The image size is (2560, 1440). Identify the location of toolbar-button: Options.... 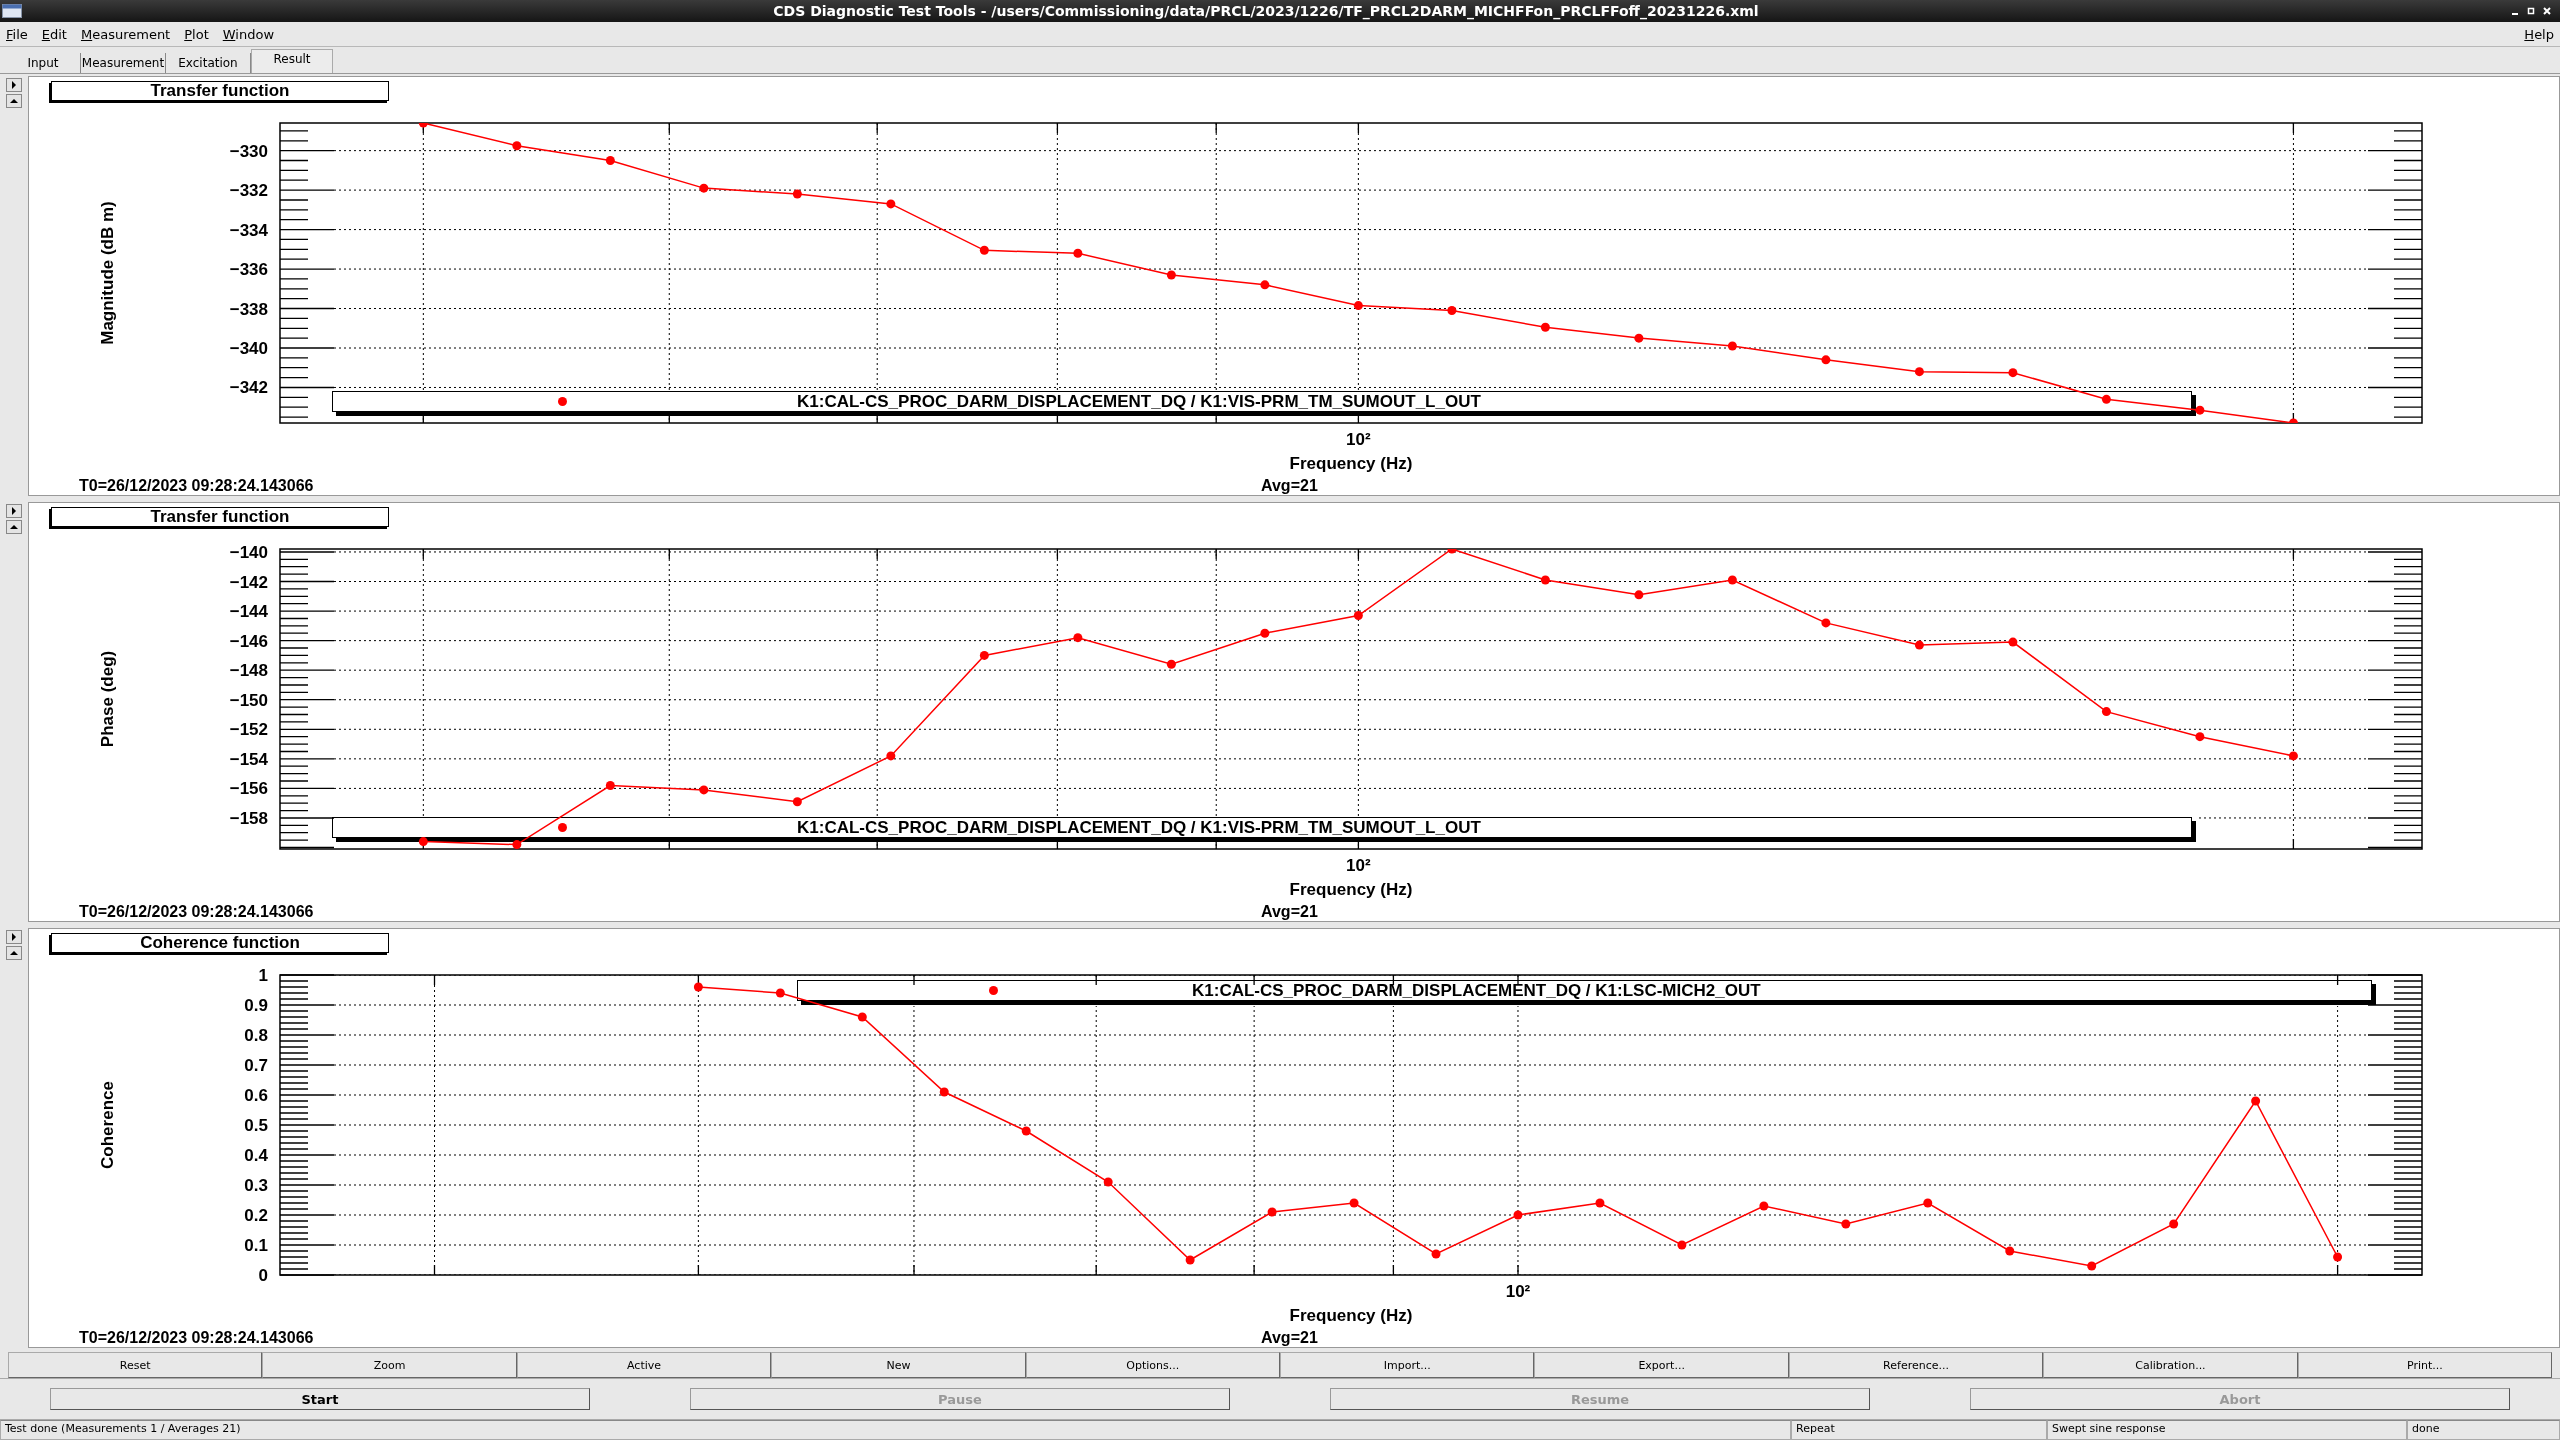
(1153, 1365).